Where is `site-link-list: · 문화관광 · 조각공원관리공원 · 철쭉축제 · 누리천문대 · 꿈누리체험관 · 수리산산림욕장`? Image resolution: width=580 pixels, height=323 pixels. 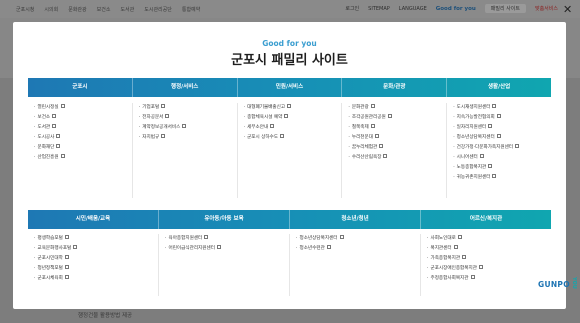 site-link-list: · 문화관광 · 조각공원관리공원 · 철쭉축제 · 누리천문대 · 꿈누리체험관 · 수리산산림욕장 is located at coordinates (397, 133).